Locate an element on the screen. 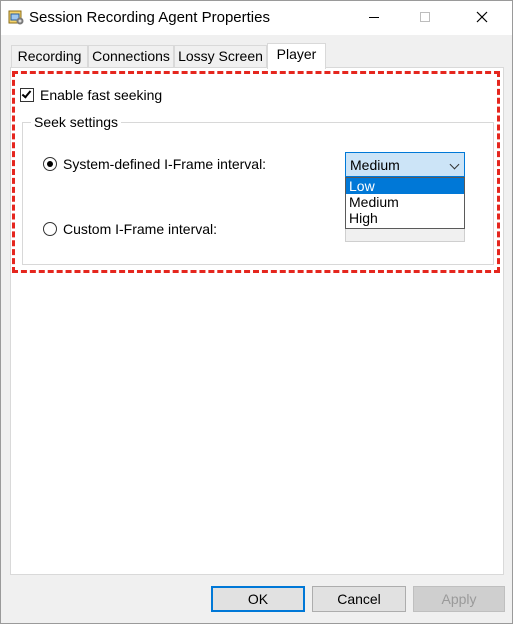 The image size is (513, 624). tab-player: Player is located at coordinates (296, 56).